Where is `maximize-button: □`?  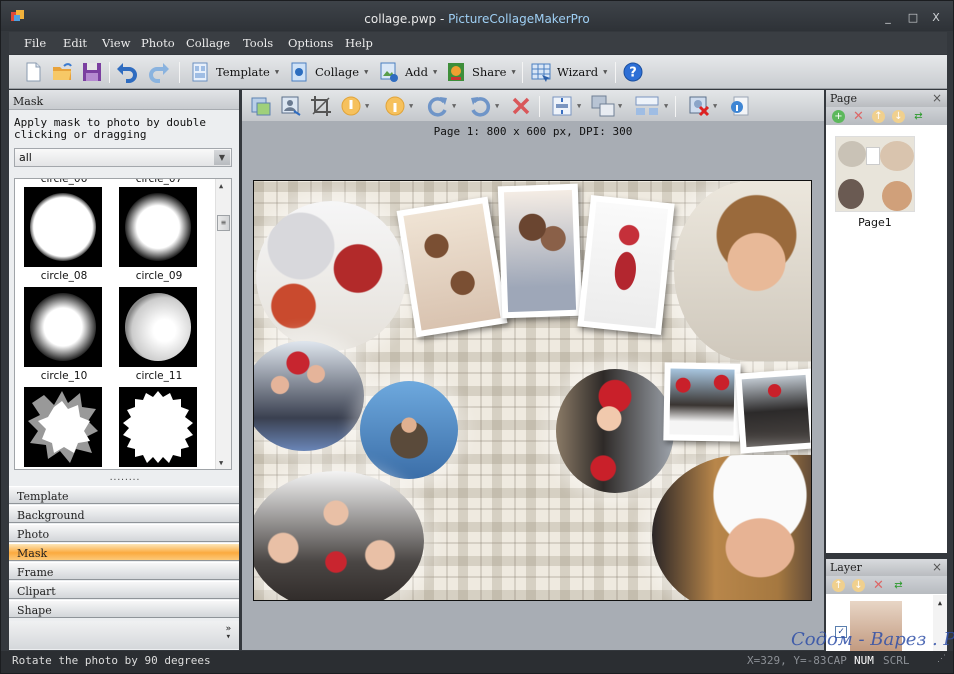 maximize-button: □ is located at coordinates (913, 18).